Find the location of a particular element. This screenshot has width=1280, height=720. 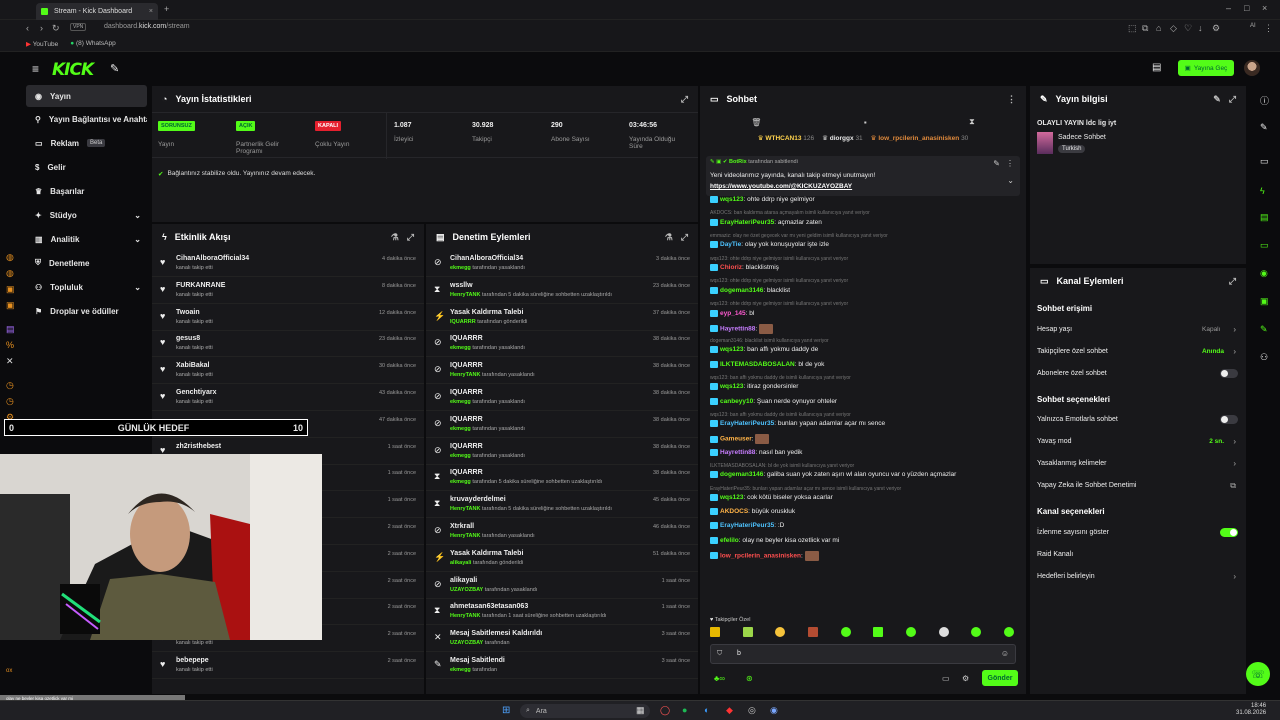

moderation-target: Mesaj Sabitlendi is located at coordinates (477, 660).